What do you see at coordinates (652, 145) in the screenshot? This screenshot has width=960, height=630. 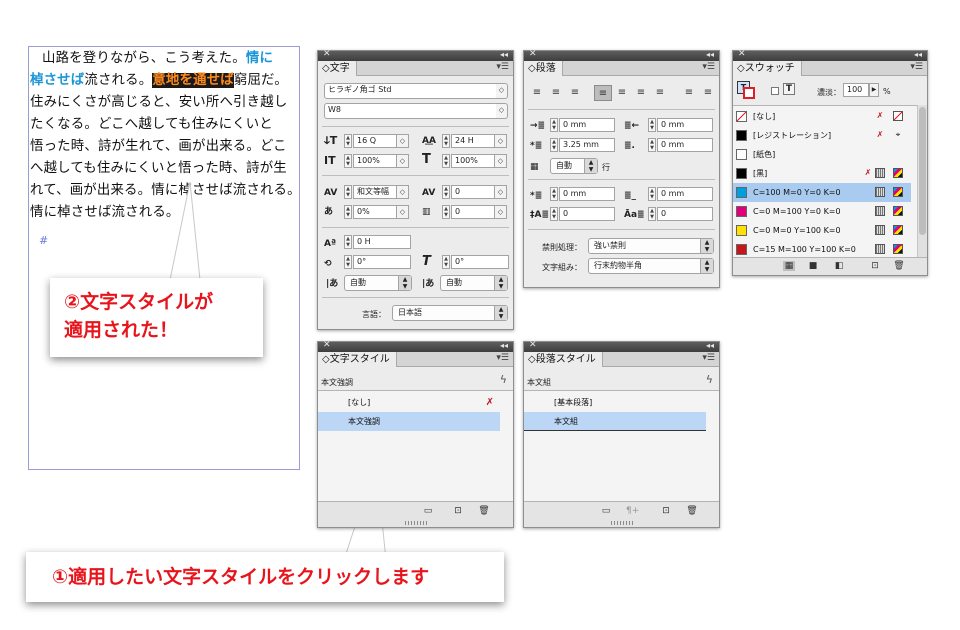 I see `last-line-indent-stepper: ▲ ▼` at bounding box center [652, 145].